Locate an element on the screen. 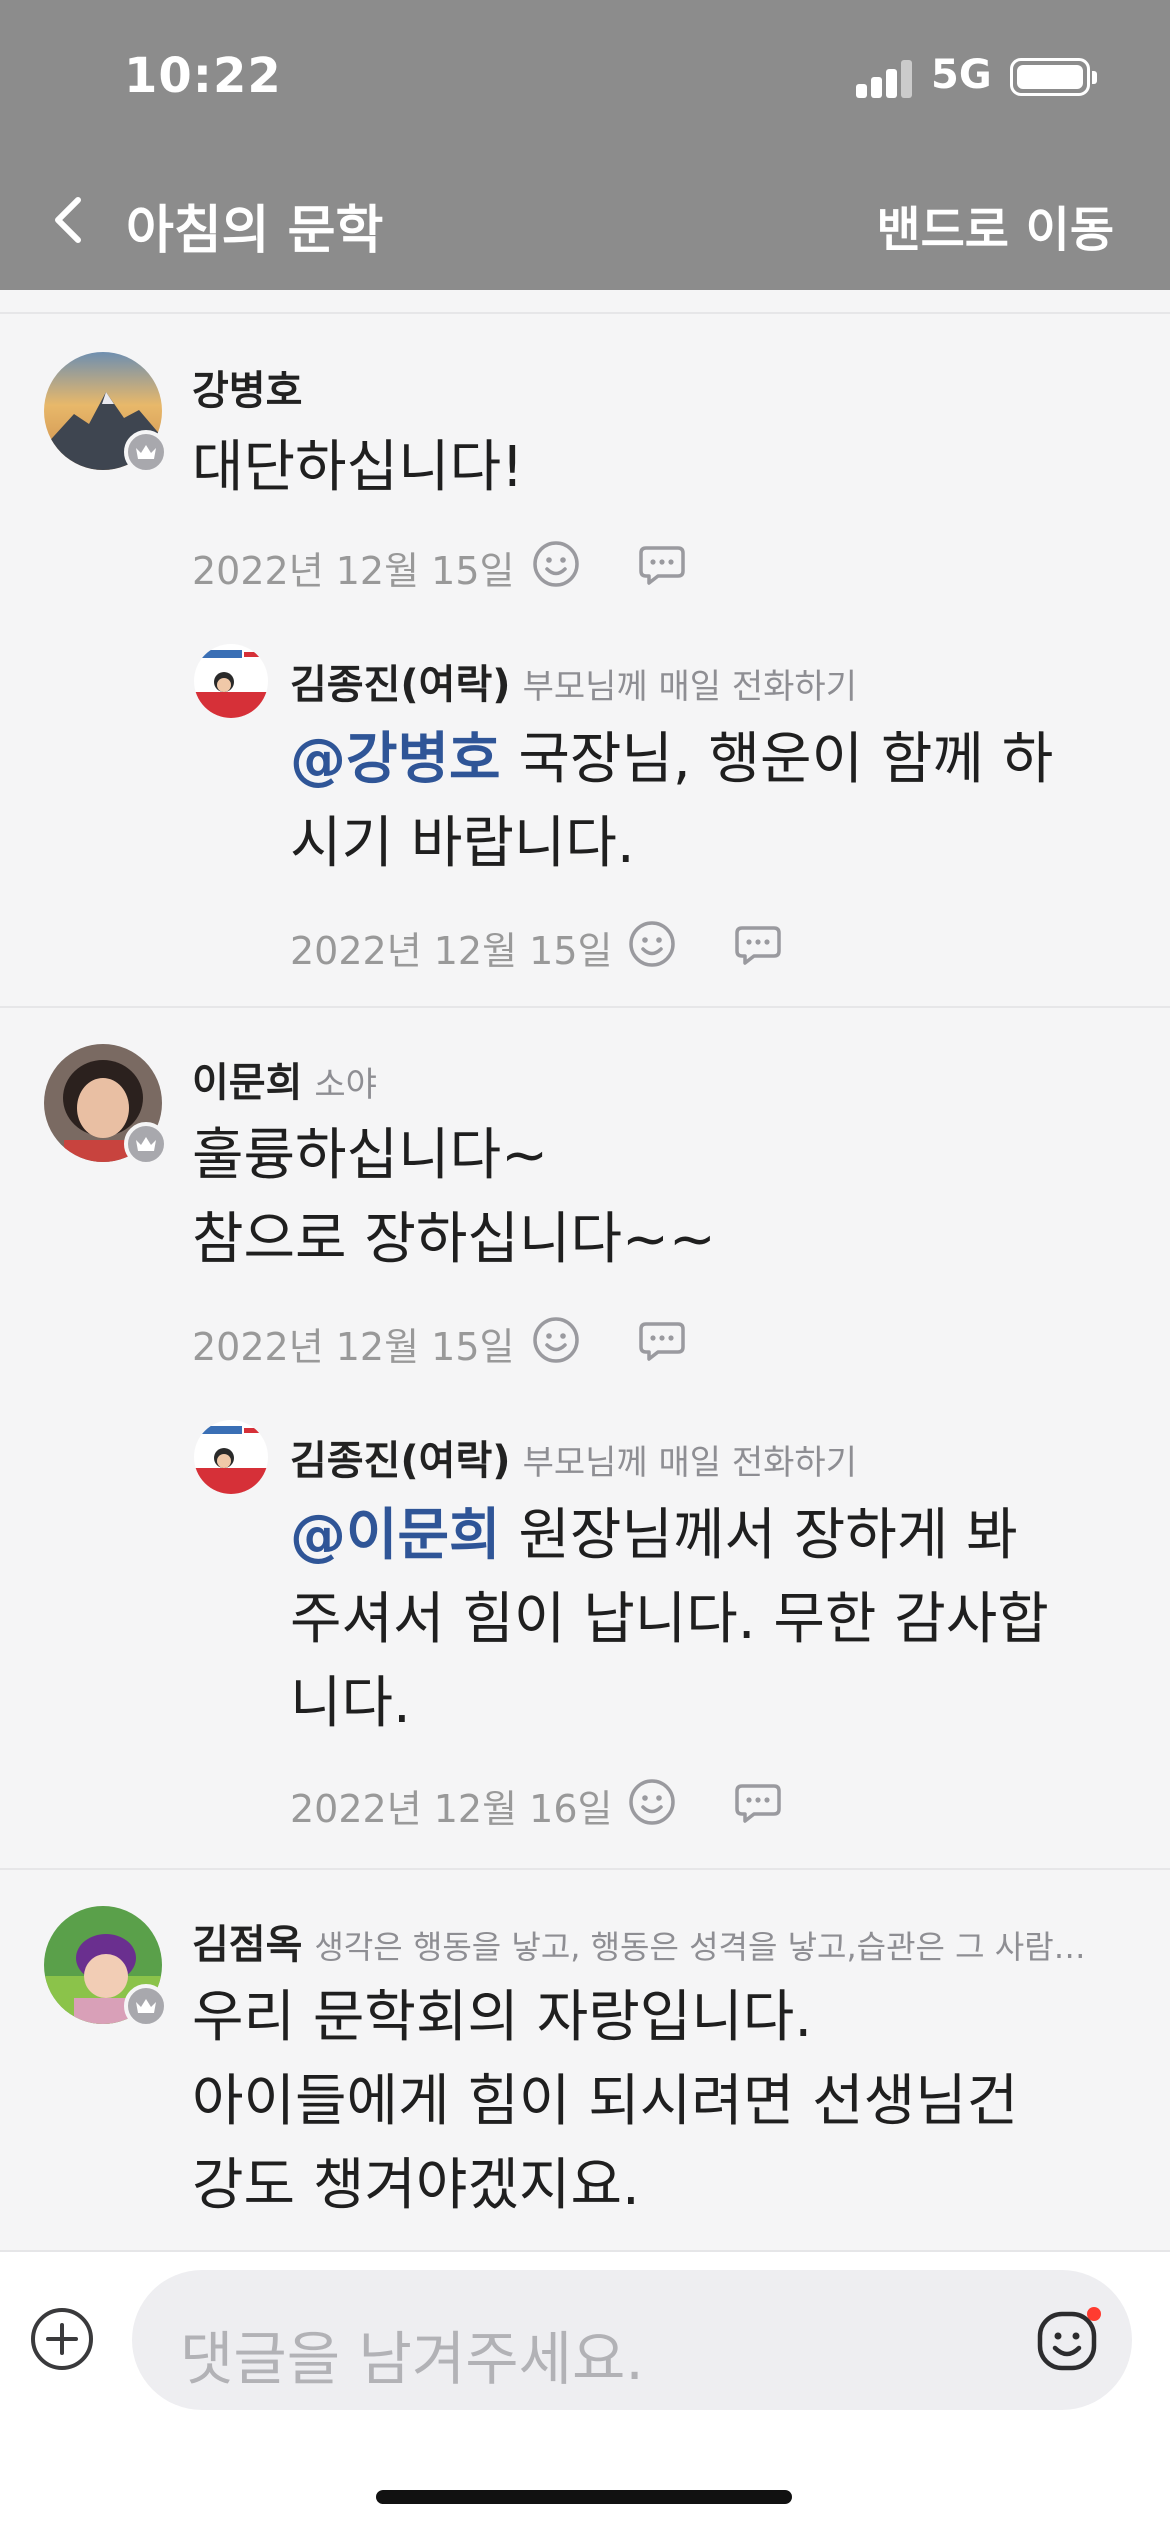 This screenshot has height=2532, width=1170. comment-line: 훌륭하십니다~ is located at coordinates (370, 1155).